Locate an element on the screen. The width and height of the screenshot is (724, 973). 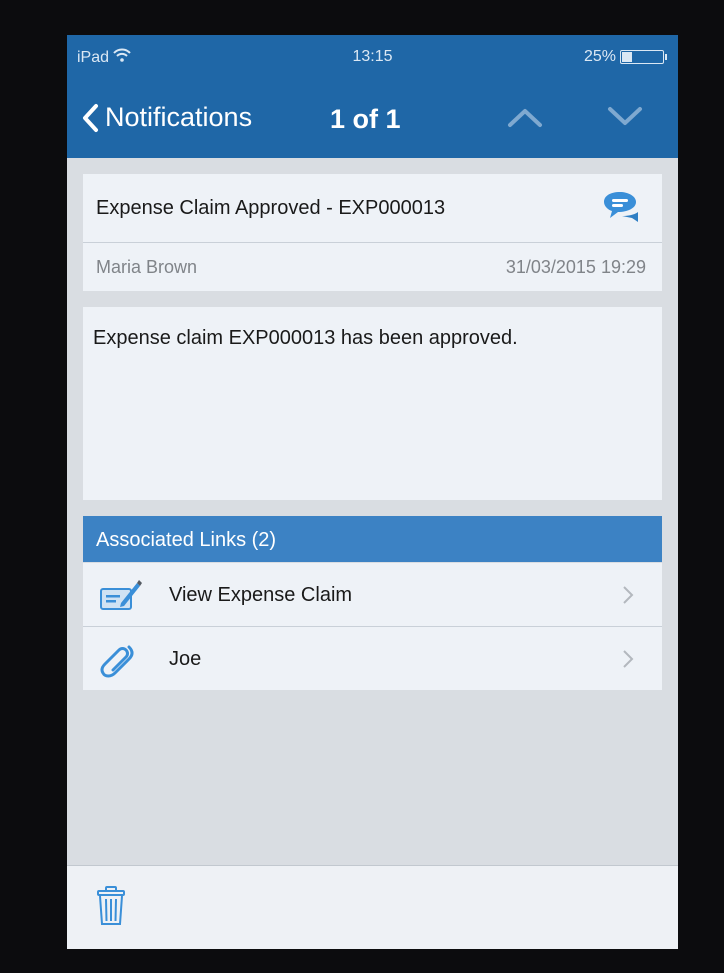
link-joe: Joe is located at coordinates (372, 658).